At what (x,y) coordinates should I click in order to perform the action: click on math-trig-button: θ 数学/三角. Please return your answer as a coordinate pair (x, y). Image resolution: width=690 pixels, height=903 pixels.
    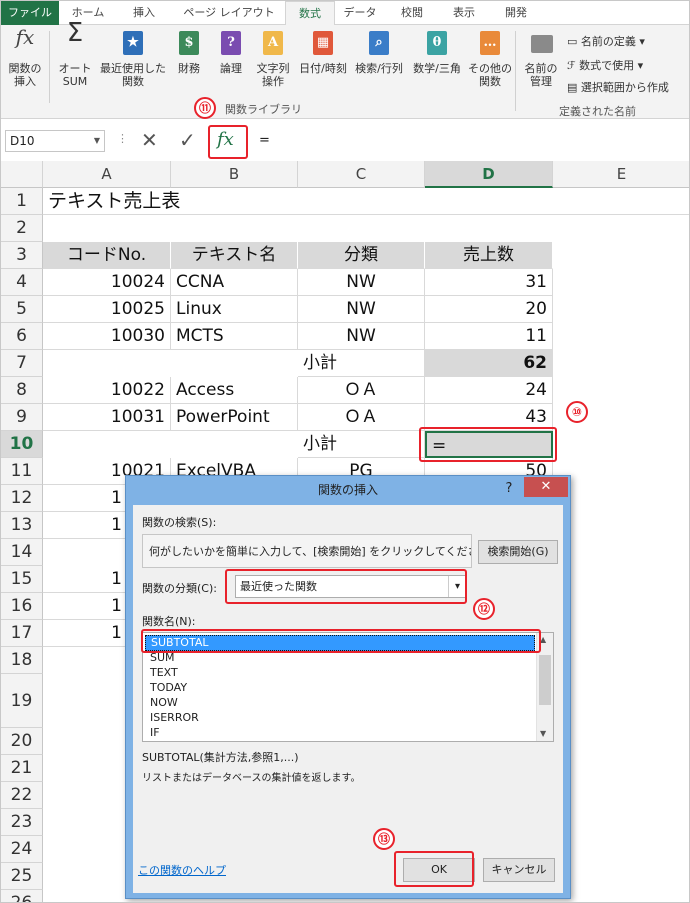
    Looking at the image, I should click on (437, 52).